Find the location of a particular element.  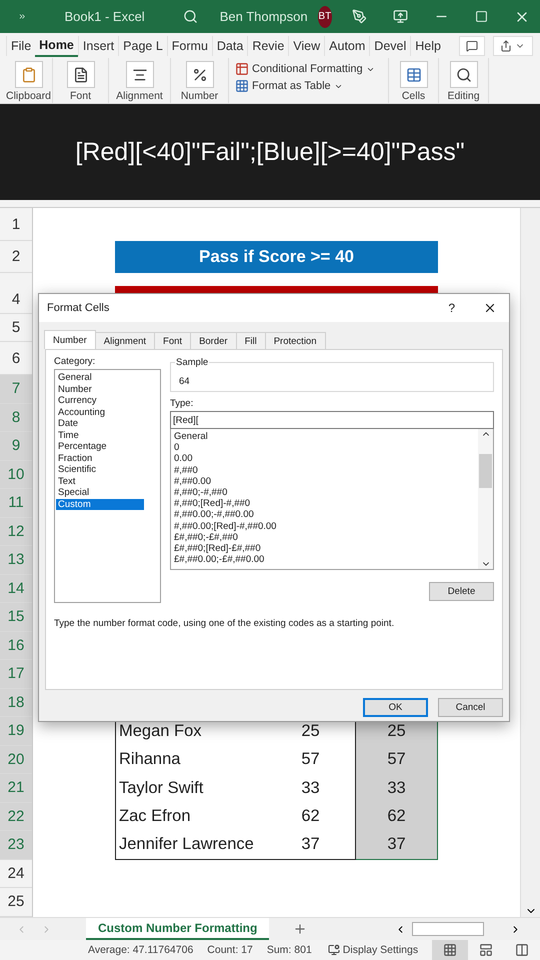

display-settings-icon is located at coordinates (334, 950).